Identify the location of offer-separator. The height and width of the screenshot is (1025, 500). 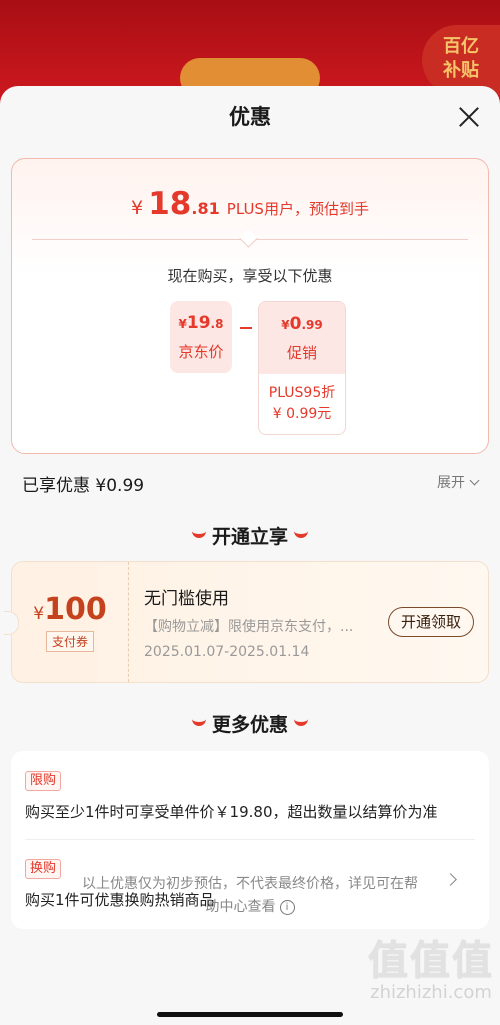
(250, 839).